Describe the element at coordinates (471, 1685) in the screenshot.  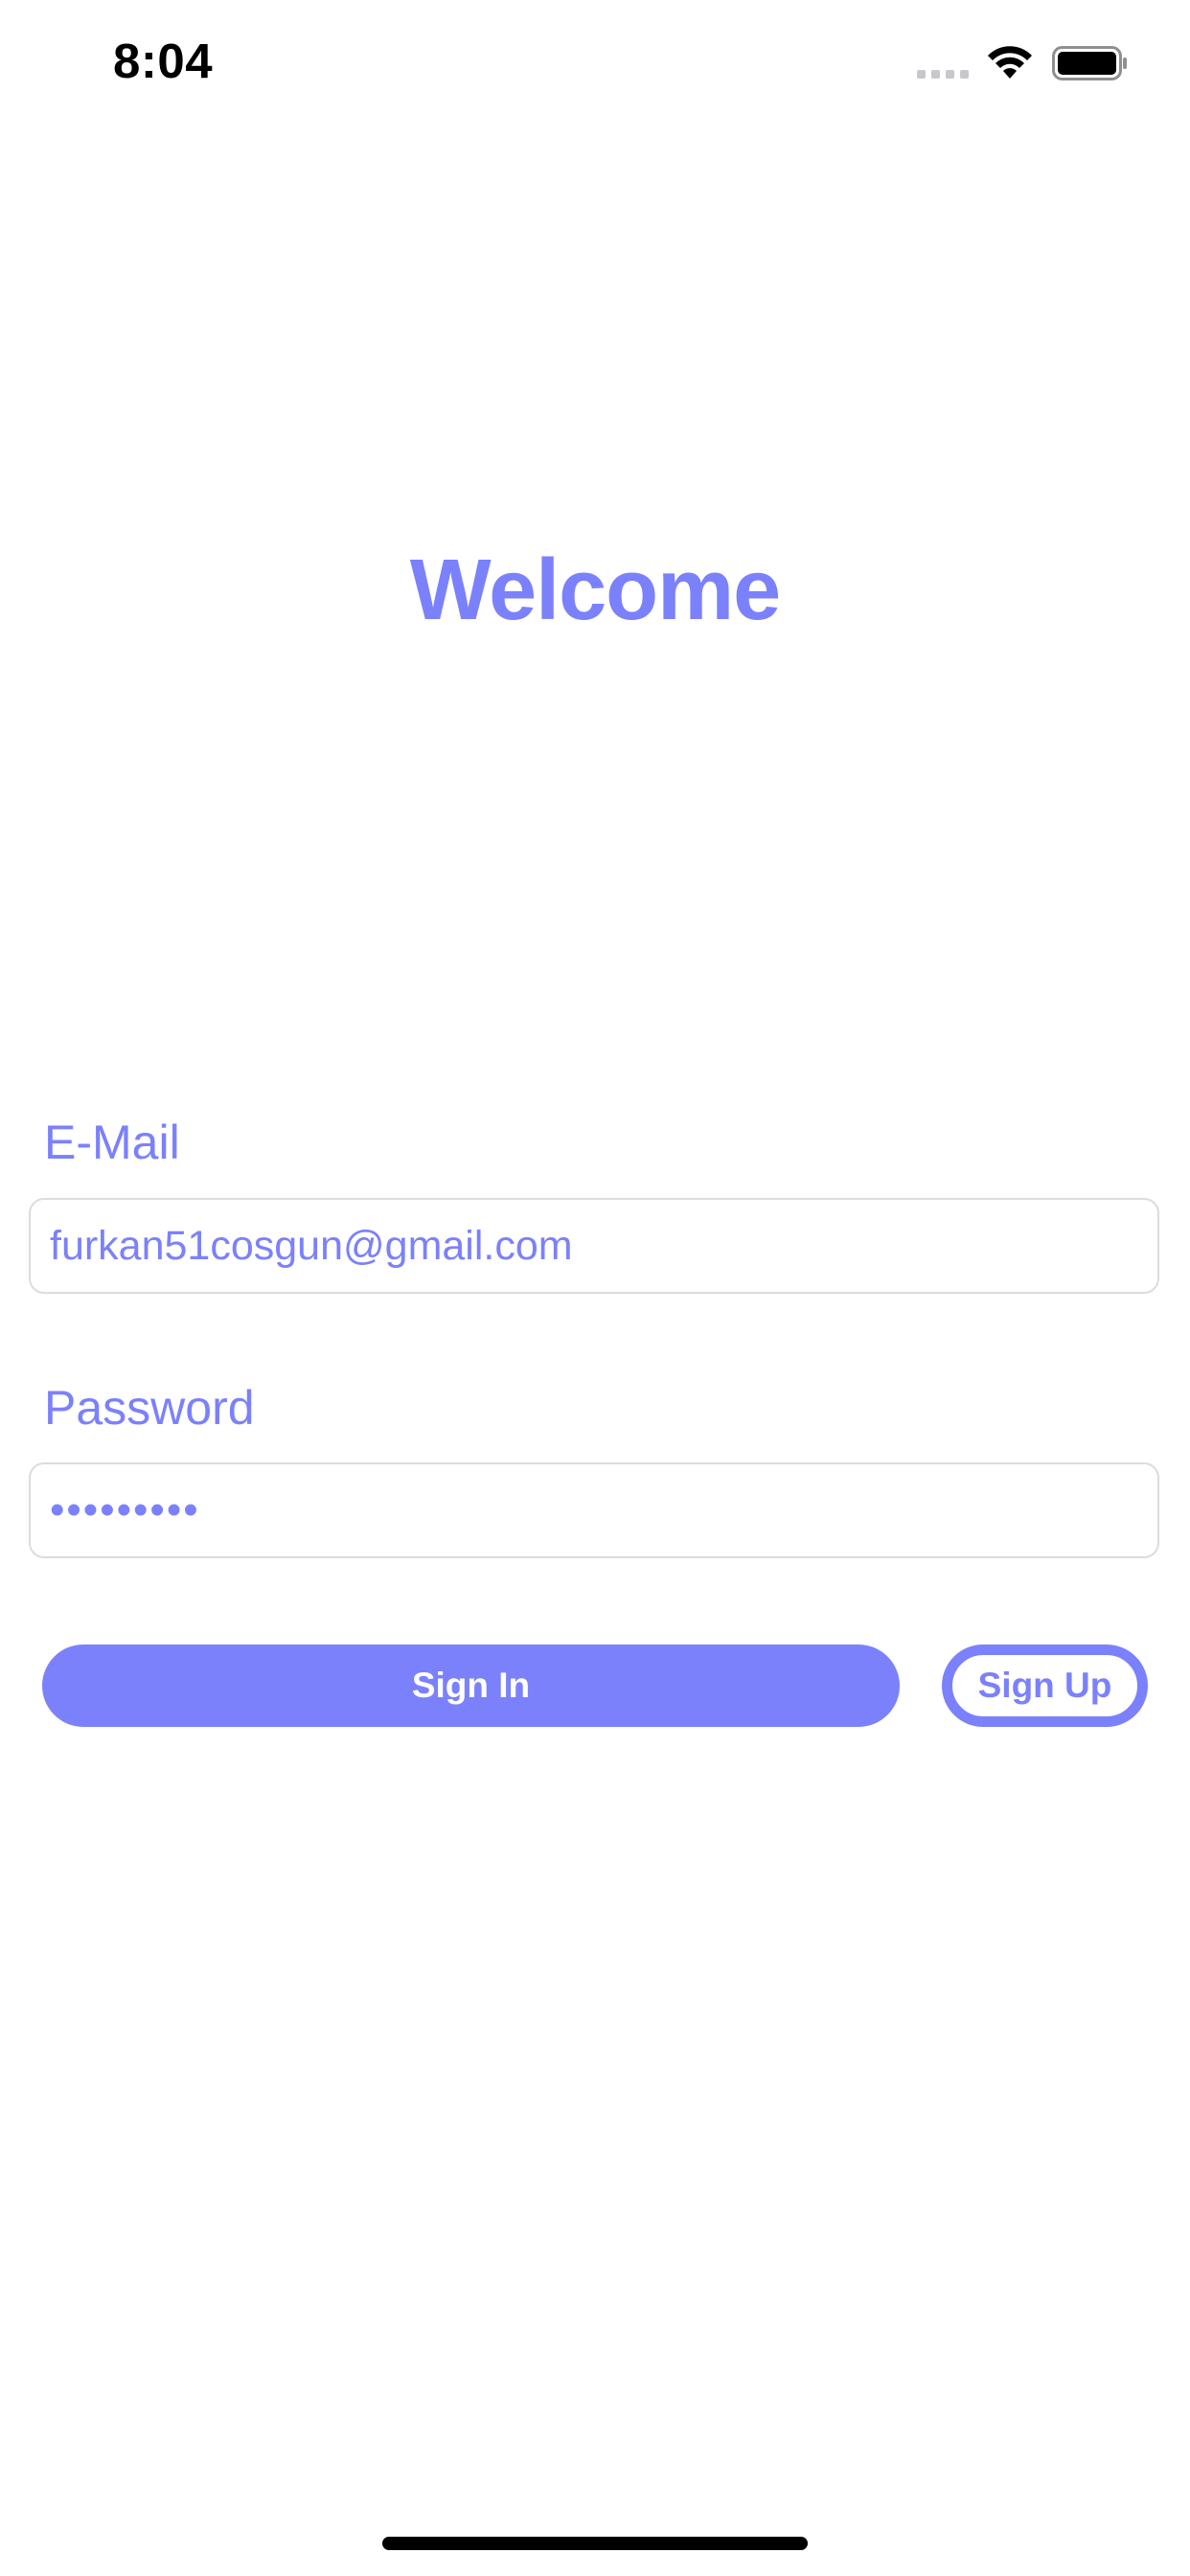
I see `sign-in-button: Sign In` at that location.